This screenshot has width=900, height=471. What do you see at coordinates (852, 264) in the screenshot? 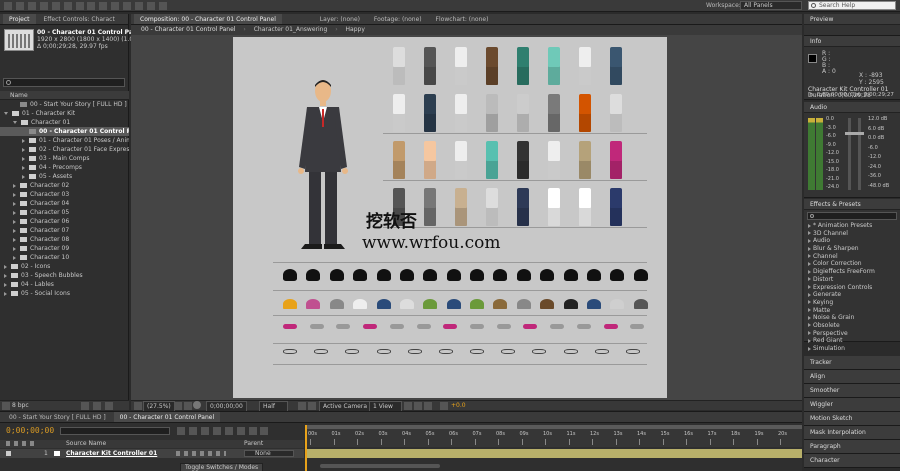
I see `effects-category: Color Correction` at bounding box center [852, 264].